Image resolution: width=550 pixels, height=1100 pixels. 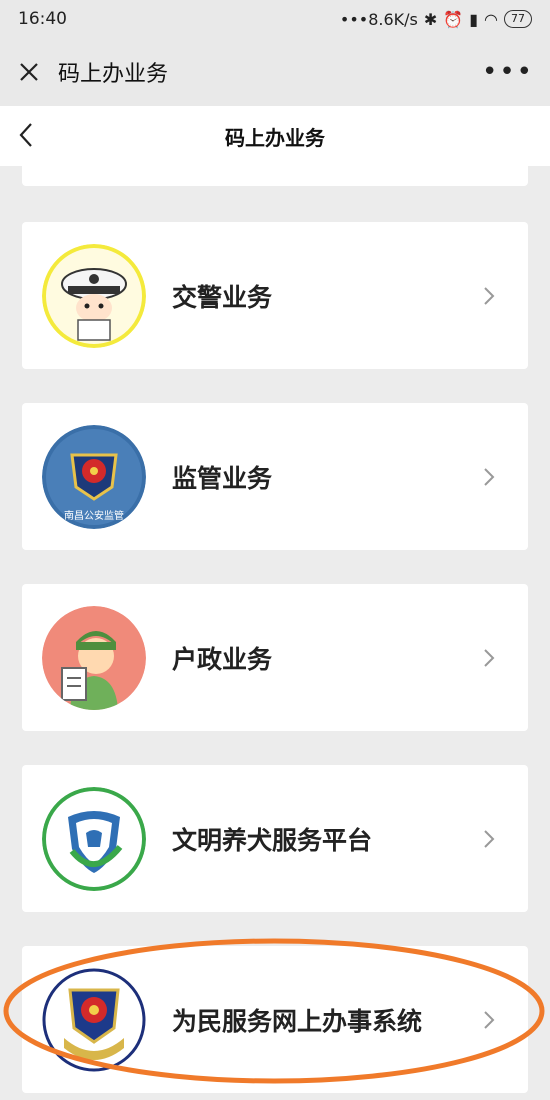 I want to click on more-menu-icon: •••, so click(x=508, y=72).